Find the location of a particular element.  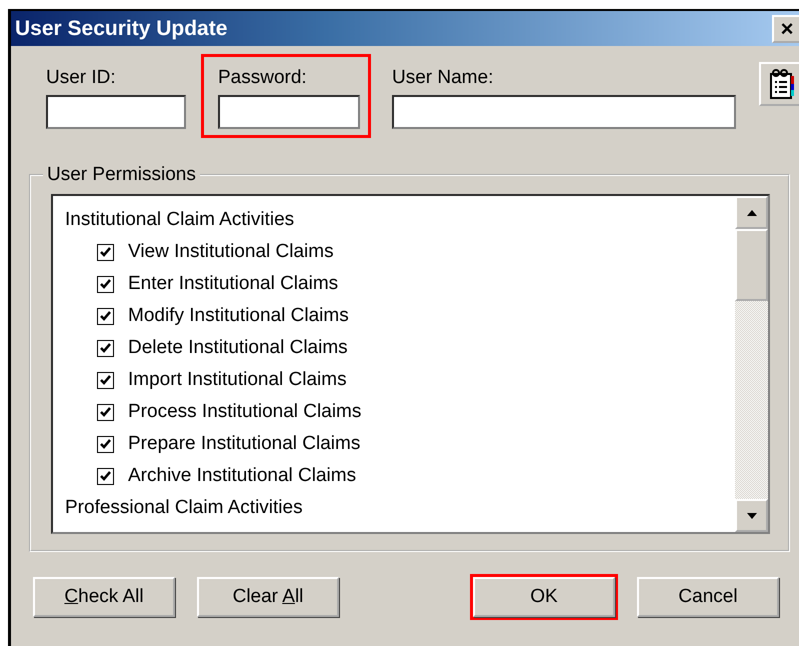

dialog-button: Check All is located at coordinates (104, 597).